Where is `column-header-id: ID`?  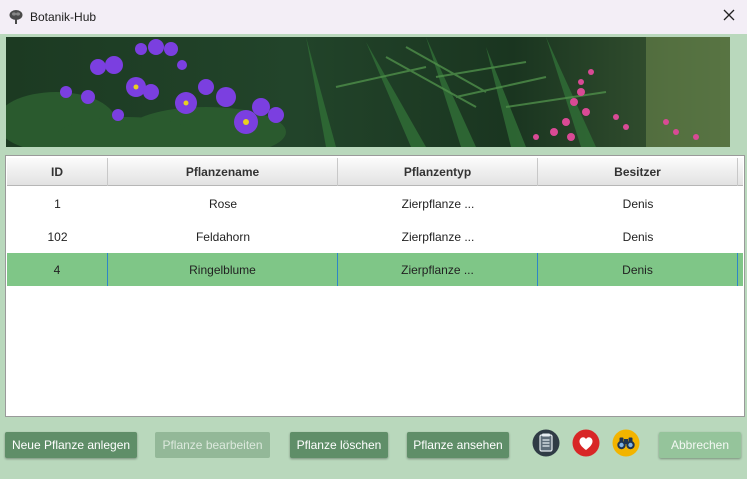
column-header-id: ID is located at coordinates (57, 172).